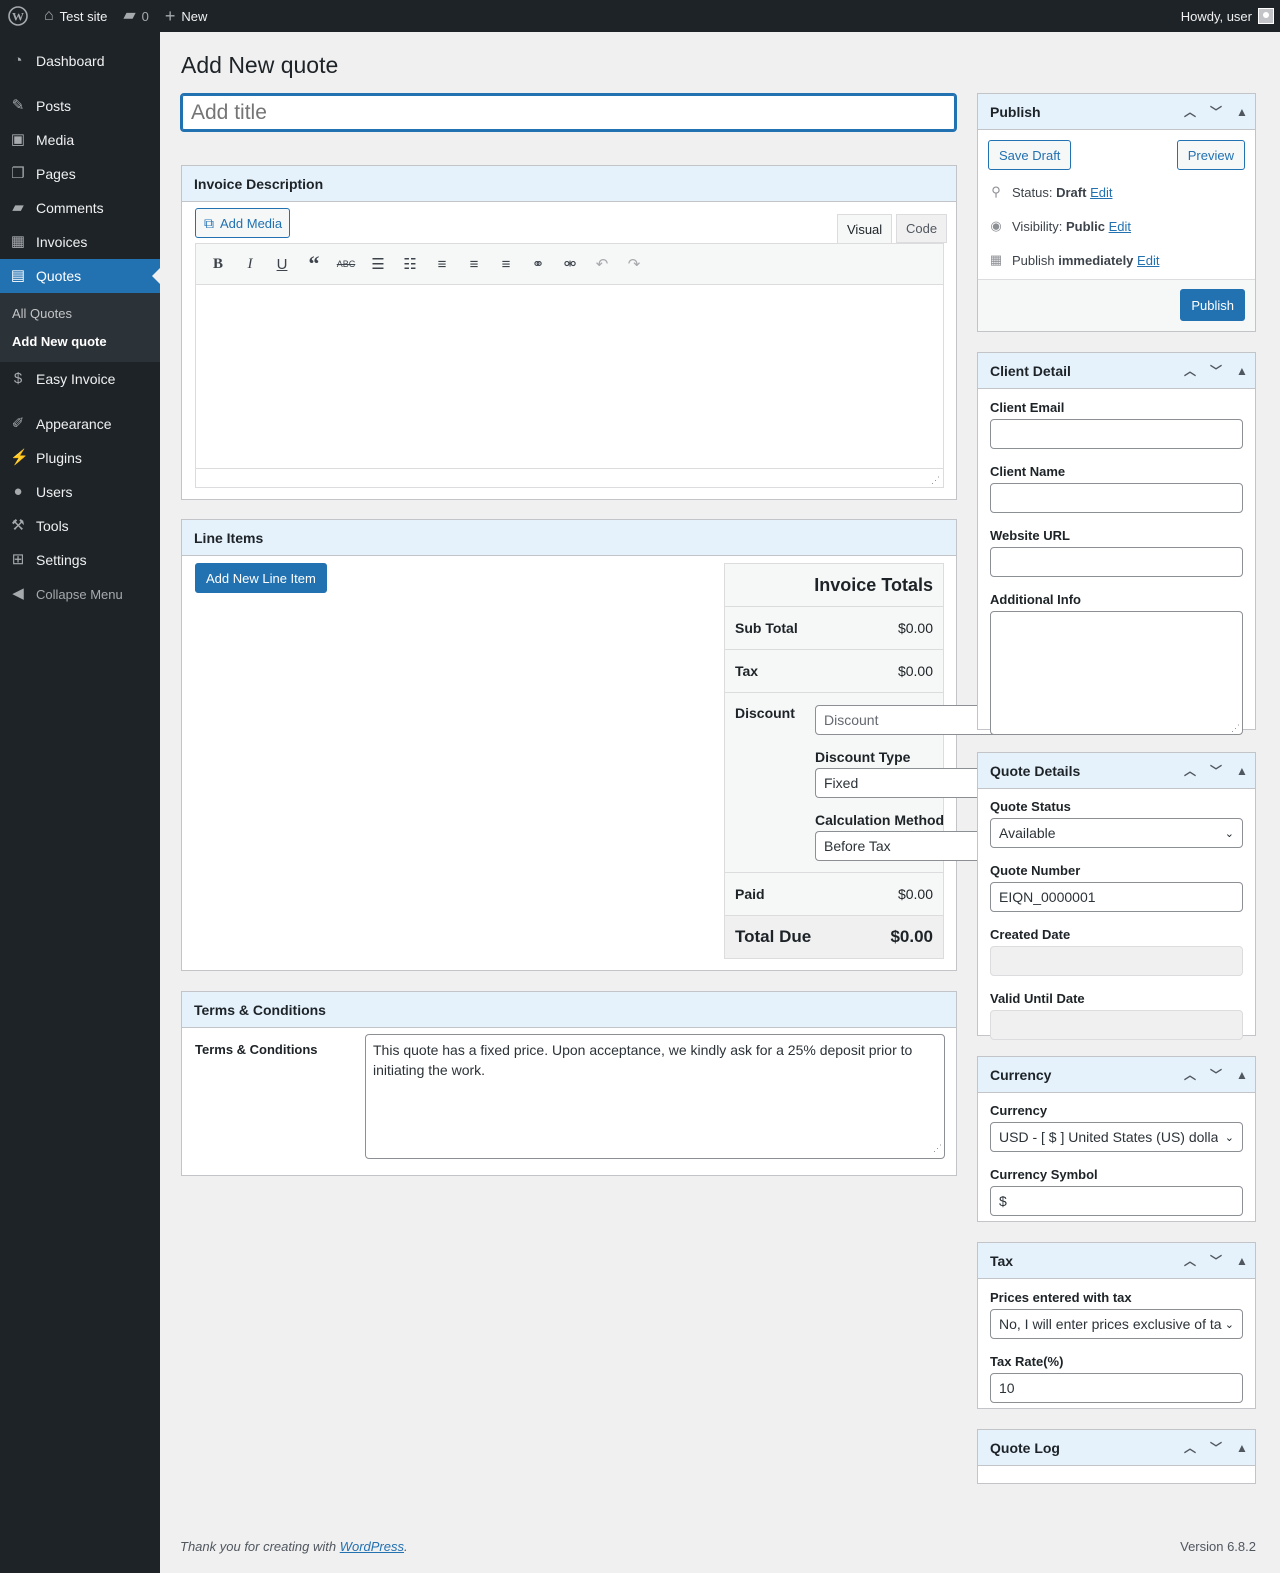  What do you see at coordinates (766, 628) in the screenshot?
I see `subtotal-label: Sub Total` at bounding box center [766, 628].